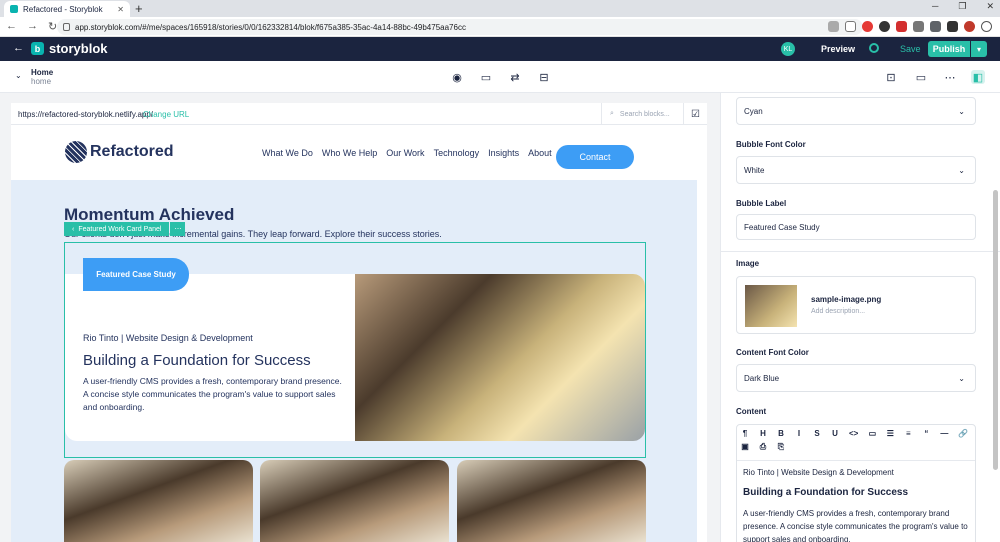  Describe the element at coordinates (18, 48) in the screenshot. I see `back-arrow-icon: ←` at that location.